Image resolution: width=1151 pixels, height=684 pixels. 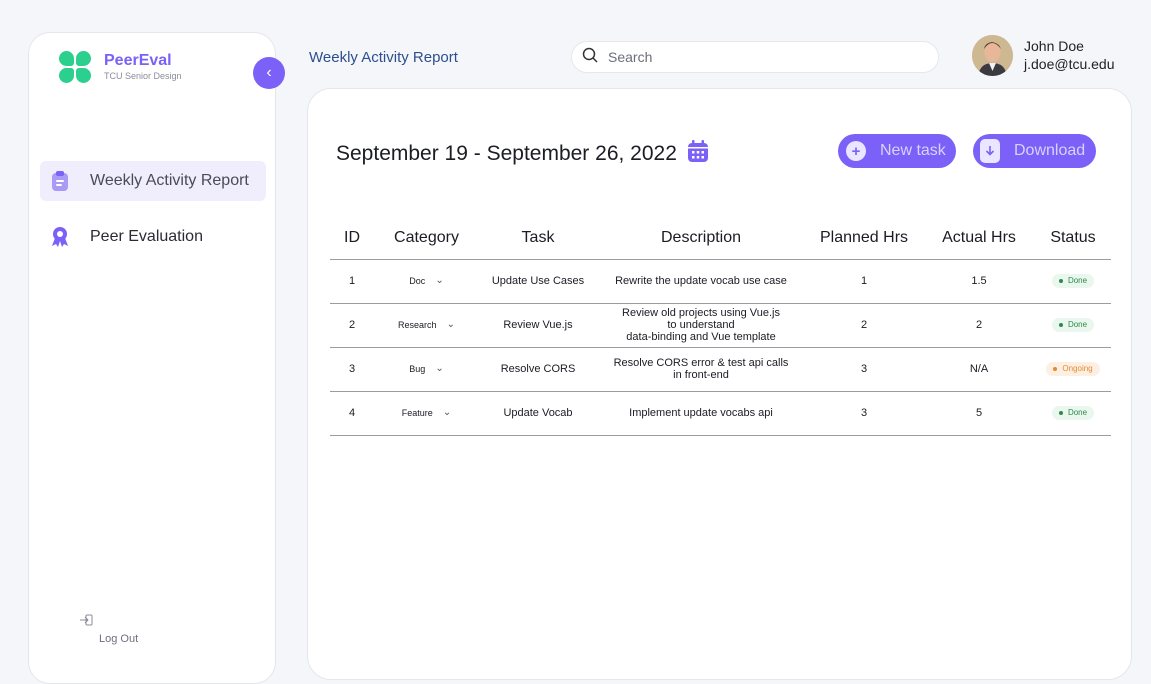 I want to click on sidebar-item-peer-evaluation: Peer Evaluation, so click(x=153, y=237).